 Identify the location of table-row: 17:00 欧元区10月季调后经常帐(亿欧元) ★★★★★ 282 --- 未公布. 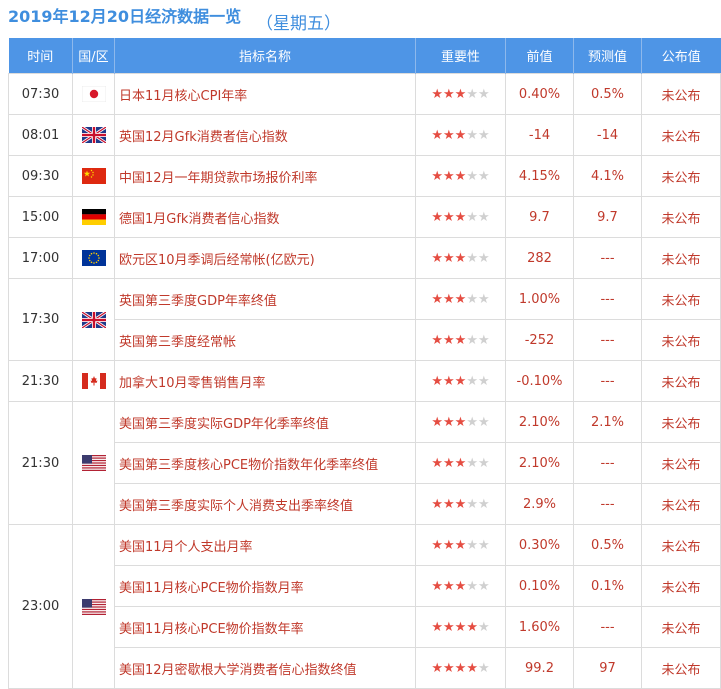
(364, 258).